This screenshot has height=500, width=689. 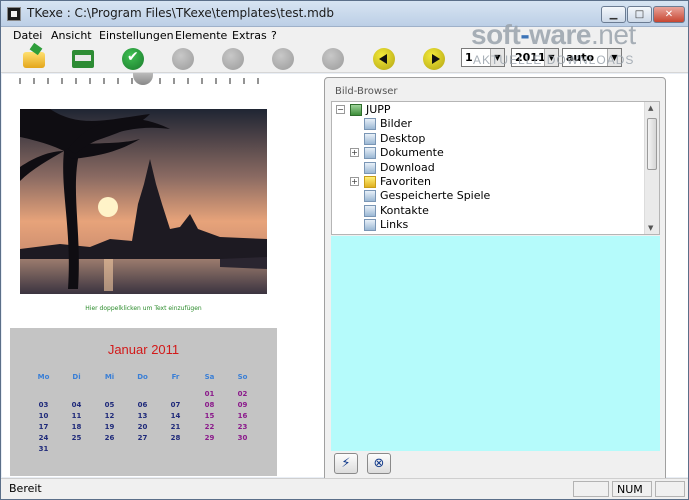 What do you see at coordinates (143, 308) in the screenshot?
I see `text-placeholder: Hier doppelklicken um Text einzufügen` at bounding box center [143, 308].